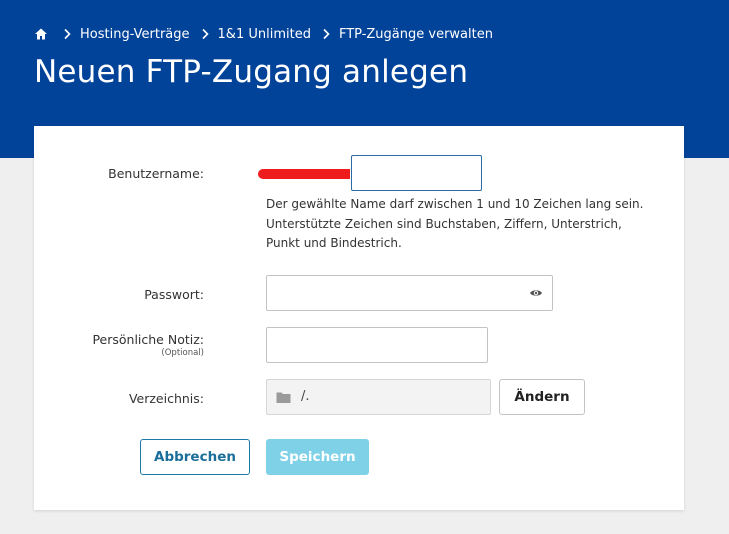 The image size is (729, 534). Describe the element at coordinates (536, 293) in the screenshot. I see `eye-icon` at that location.